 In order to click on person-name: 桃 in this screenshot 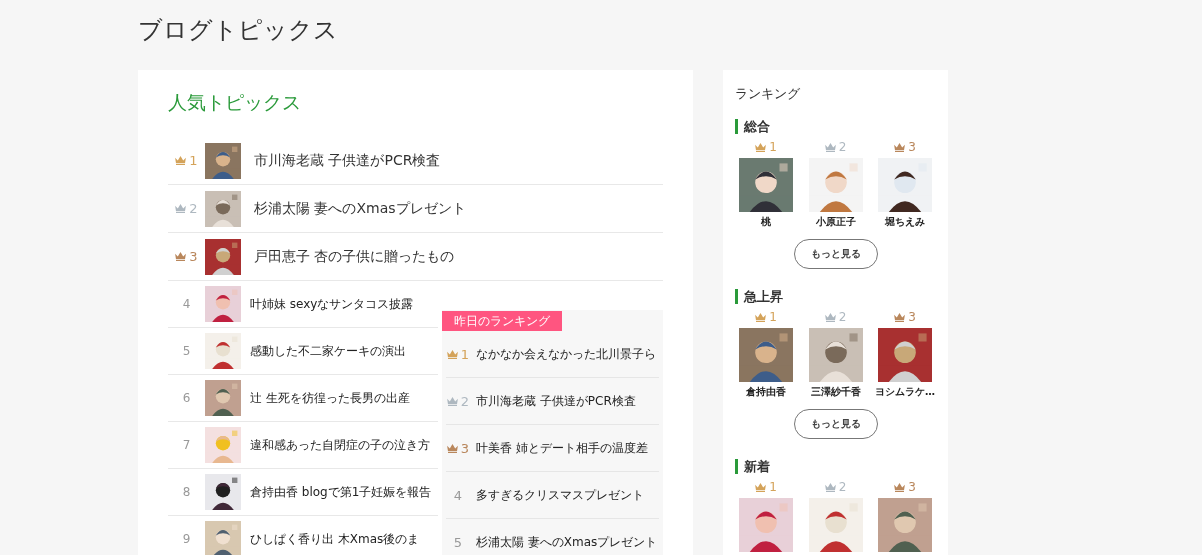, I will do `click(766, 222)`.